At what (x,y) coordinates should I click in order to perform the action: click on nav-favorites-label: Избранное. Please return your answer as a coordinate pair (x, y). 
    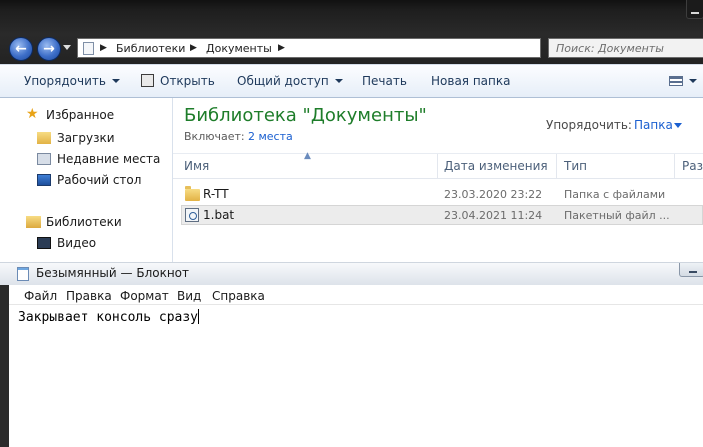
    Looking at the image, I should click on (80, 115).